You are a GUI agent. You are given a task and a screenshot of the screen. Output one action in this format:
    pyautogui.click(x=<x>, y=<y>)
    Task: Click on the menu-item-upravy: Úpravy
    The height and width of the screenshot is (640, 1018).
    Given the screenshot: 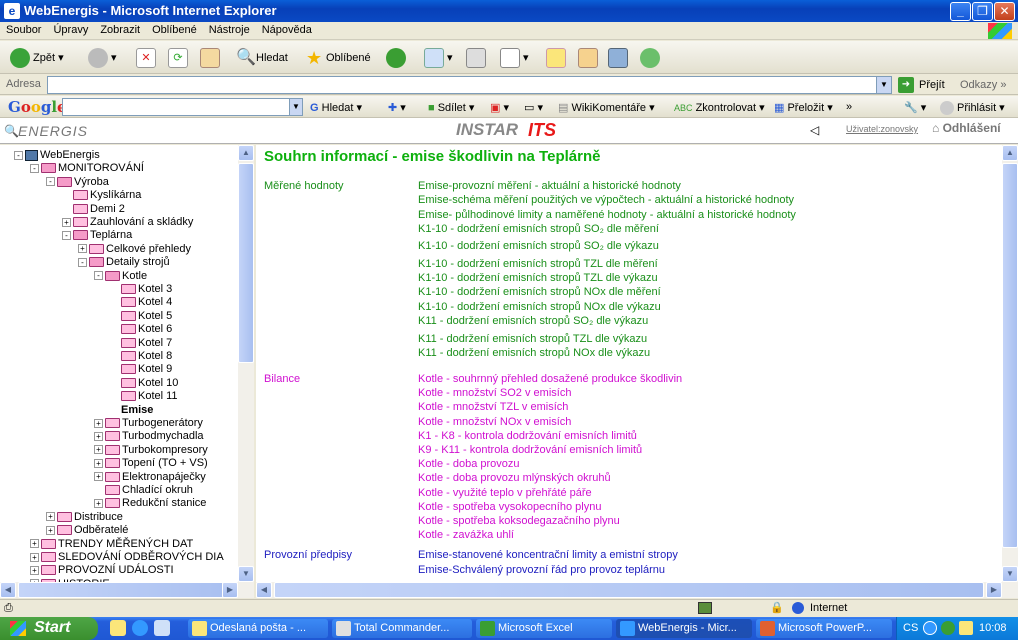 What is the action you would take?
    pyautogui.click(x=70, y=29)
    